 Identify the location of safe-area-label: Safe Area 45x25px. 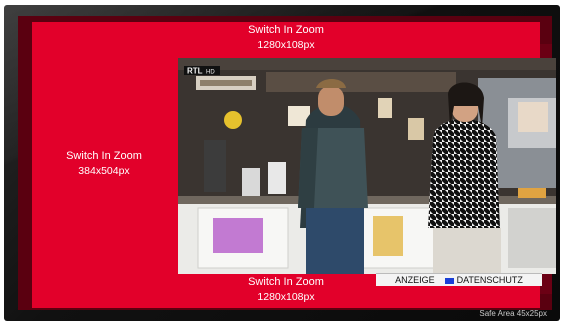
(513, 313).